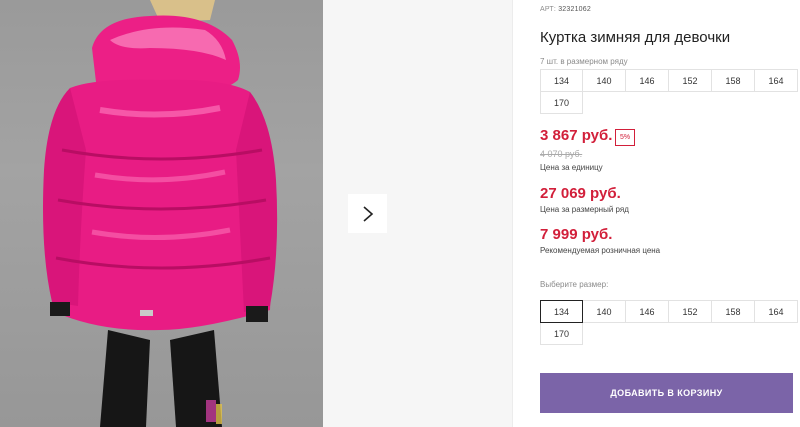  What do you see at coordinates (576, 135) in the screenshot?
I see `price-current: 3 867 руб.` at bounding box center [576, 135].